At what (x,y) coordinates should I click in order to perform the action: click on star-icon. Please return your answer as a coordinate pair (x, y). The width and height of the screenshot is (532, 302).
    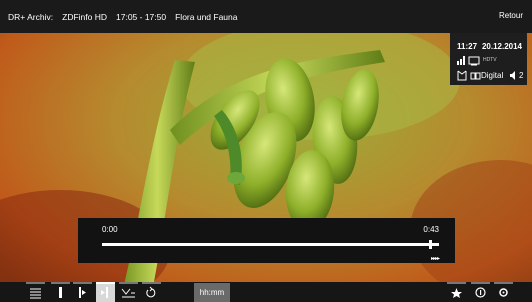
    Looking at the image, I should click on (456, 293).